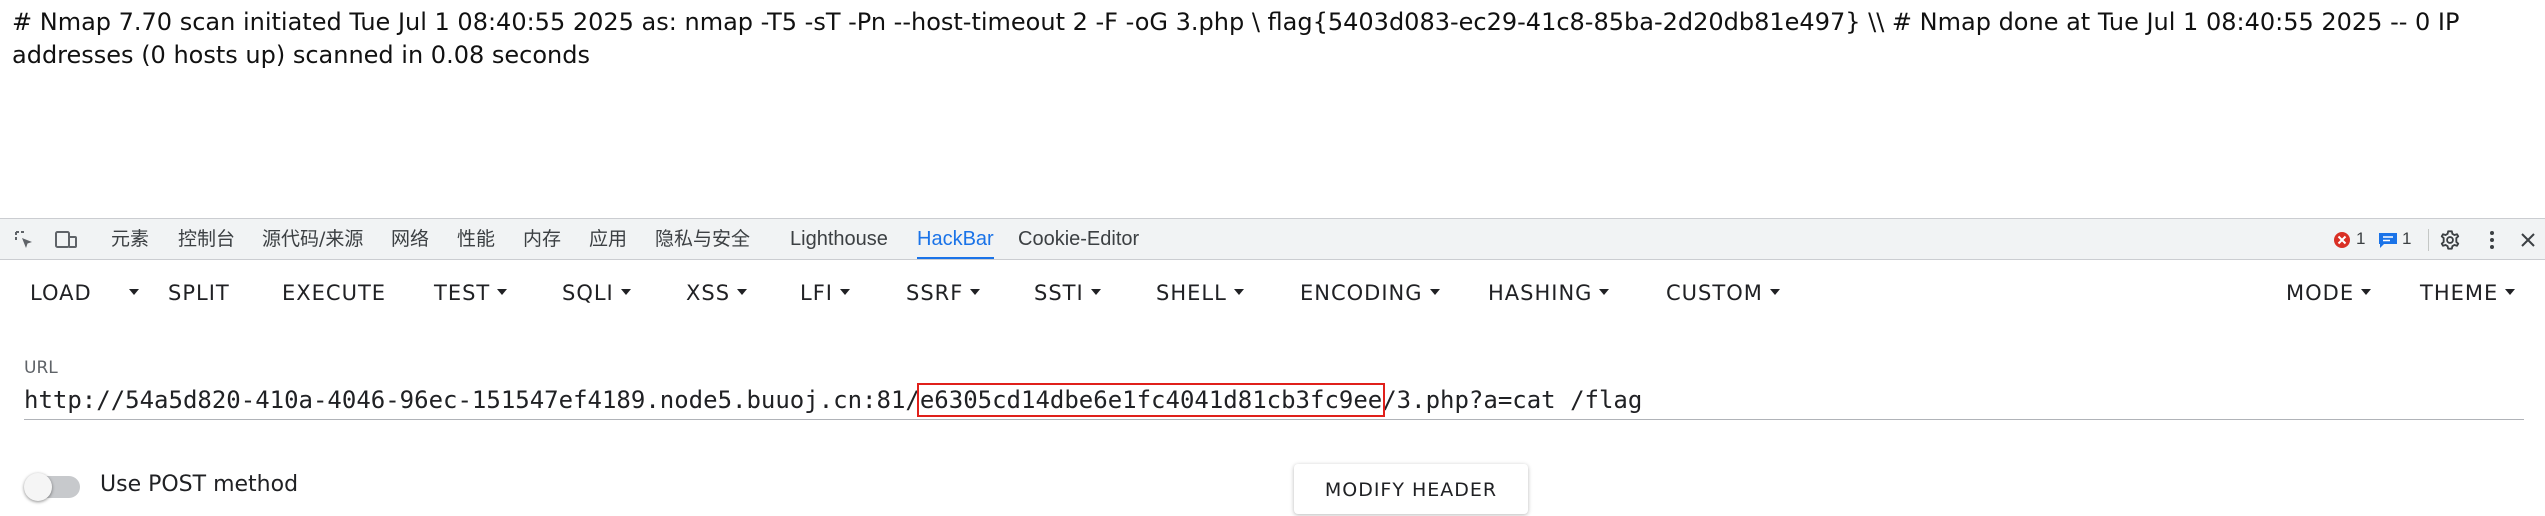 This screenshot has height=516, width=2545. What do you see at coordinates (1411, 489) in the screenshot?
I see `modify-header-button: MODIFY HEADER` at bounding box center [1411, 489].